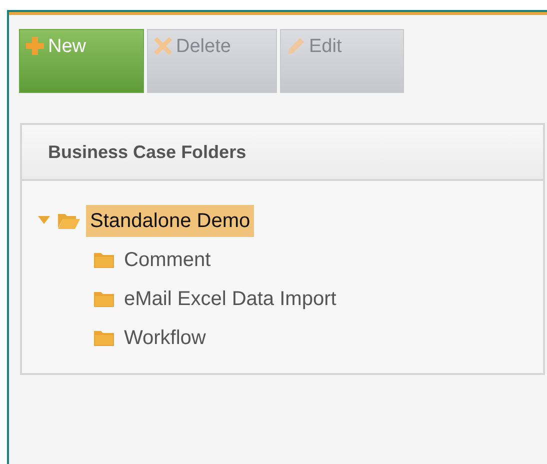 The image size is (547, 464). I want to click on tree-item: Comment, so click(167, 260).